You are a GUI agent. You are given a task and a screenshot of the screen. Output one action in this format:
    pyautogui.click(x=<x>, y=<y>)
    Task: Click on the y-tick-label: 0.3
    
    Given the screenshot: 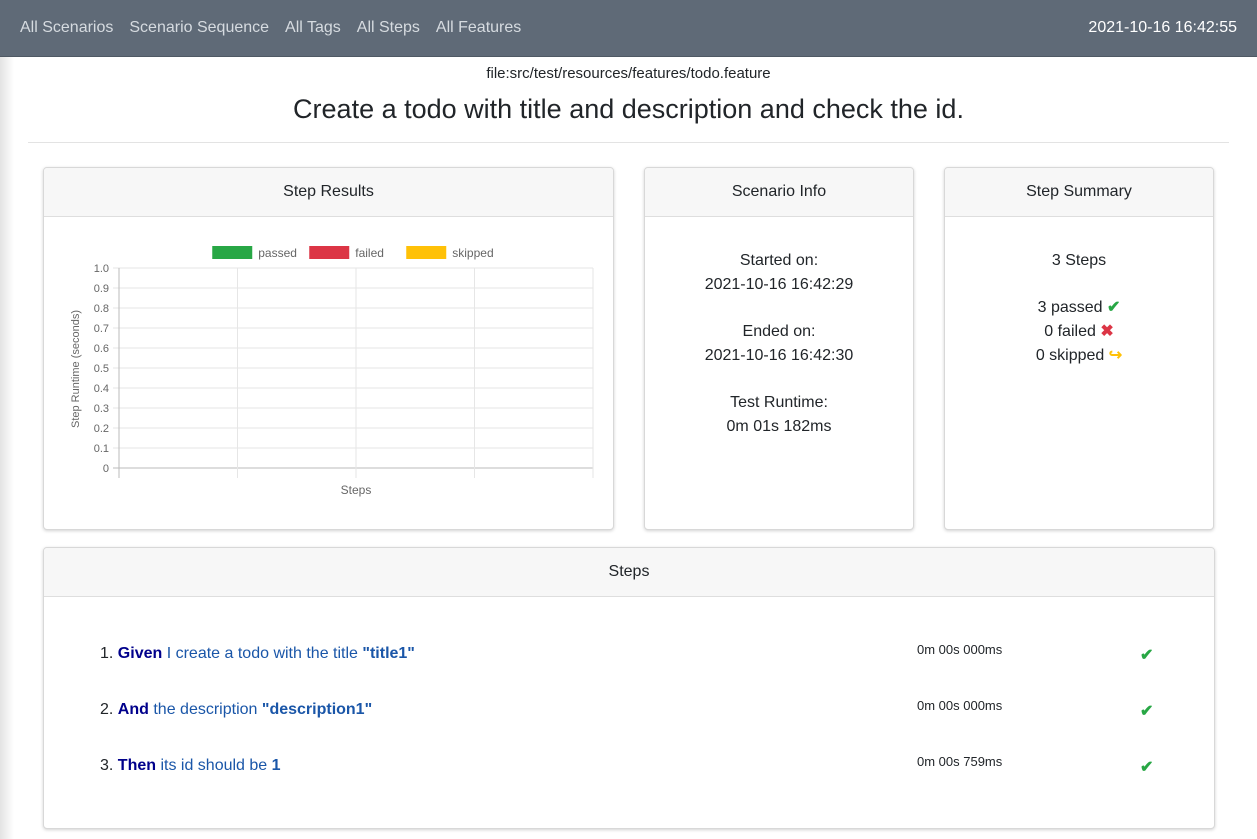 What is the action you would take?
    pyautogui.click(x=101, y=409)
    